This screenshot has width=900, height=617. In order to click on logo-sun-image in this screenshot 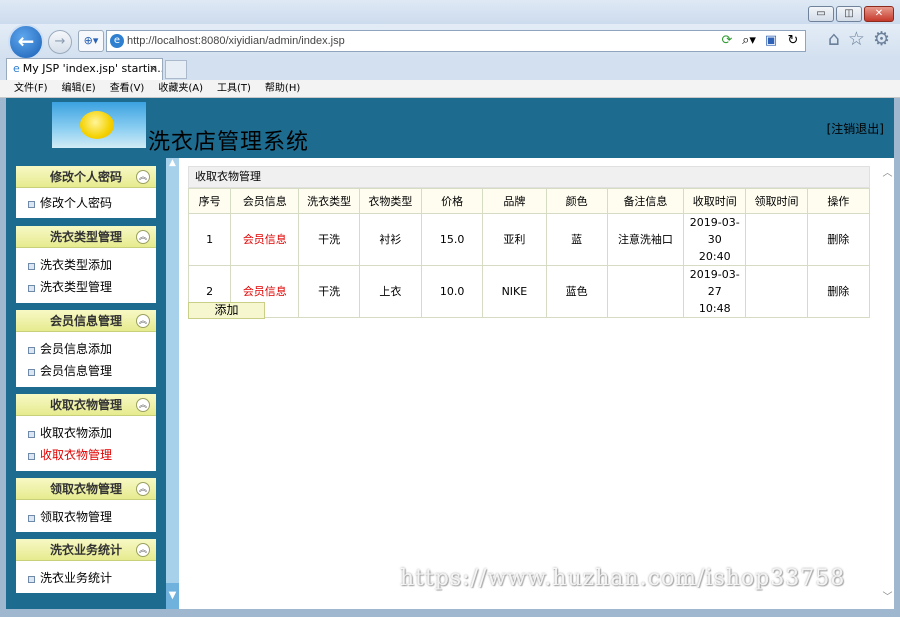, I will do `click(99, 125)`.